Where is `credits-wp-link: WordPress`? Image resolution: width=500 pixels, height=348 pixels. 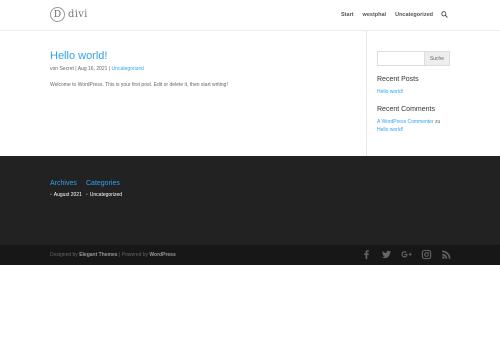
credits-wp-link: WordPress is located at coordinates (162, 255).